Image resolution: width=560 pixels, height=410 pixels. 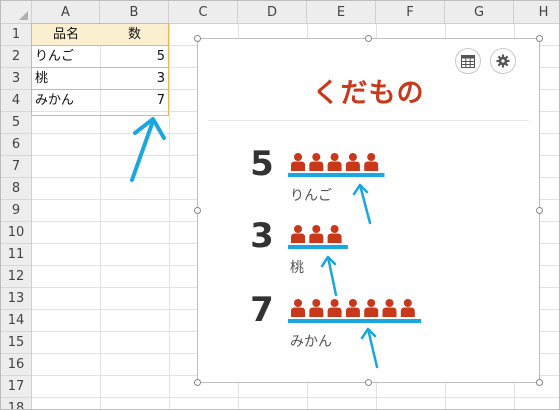 What do you see at coordinates (66, 35) in the screenshot?
I see `cell-a1: 品名` at bounding box center [66, 35].